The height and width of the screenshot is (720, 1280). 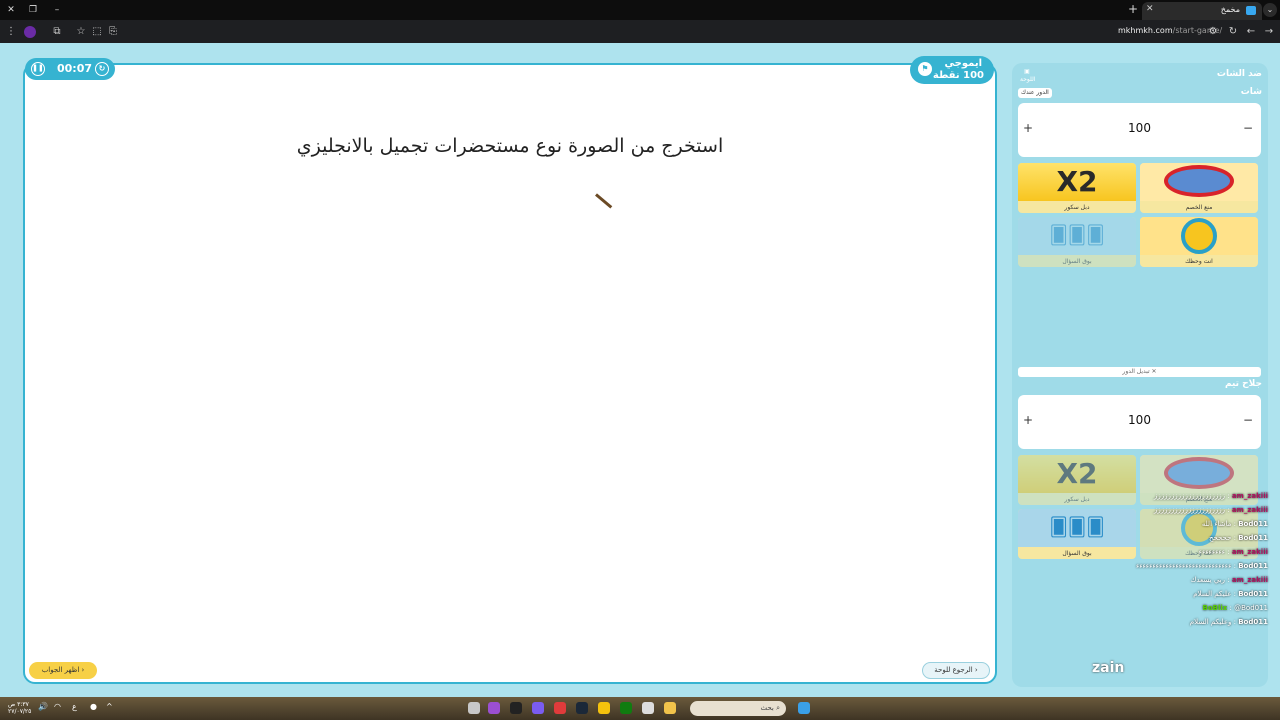 I want to click on team1-name: شات, so click(x=1251, y=92).